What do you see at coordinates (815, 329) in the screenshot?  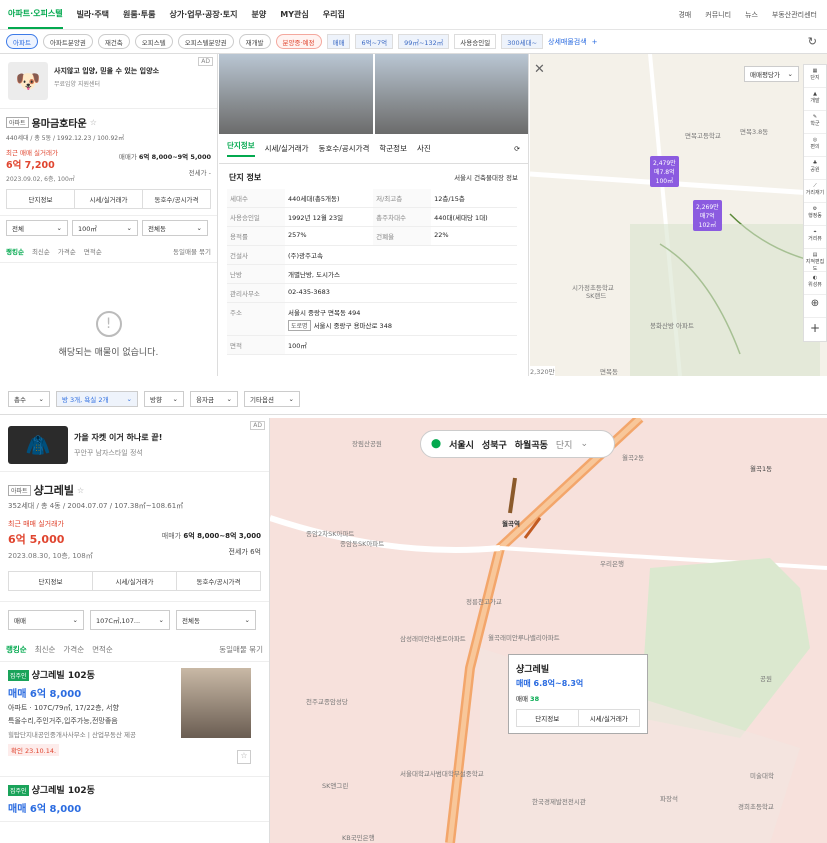 I see `zoom-in-icon: +` at bounding box center [815, 329].